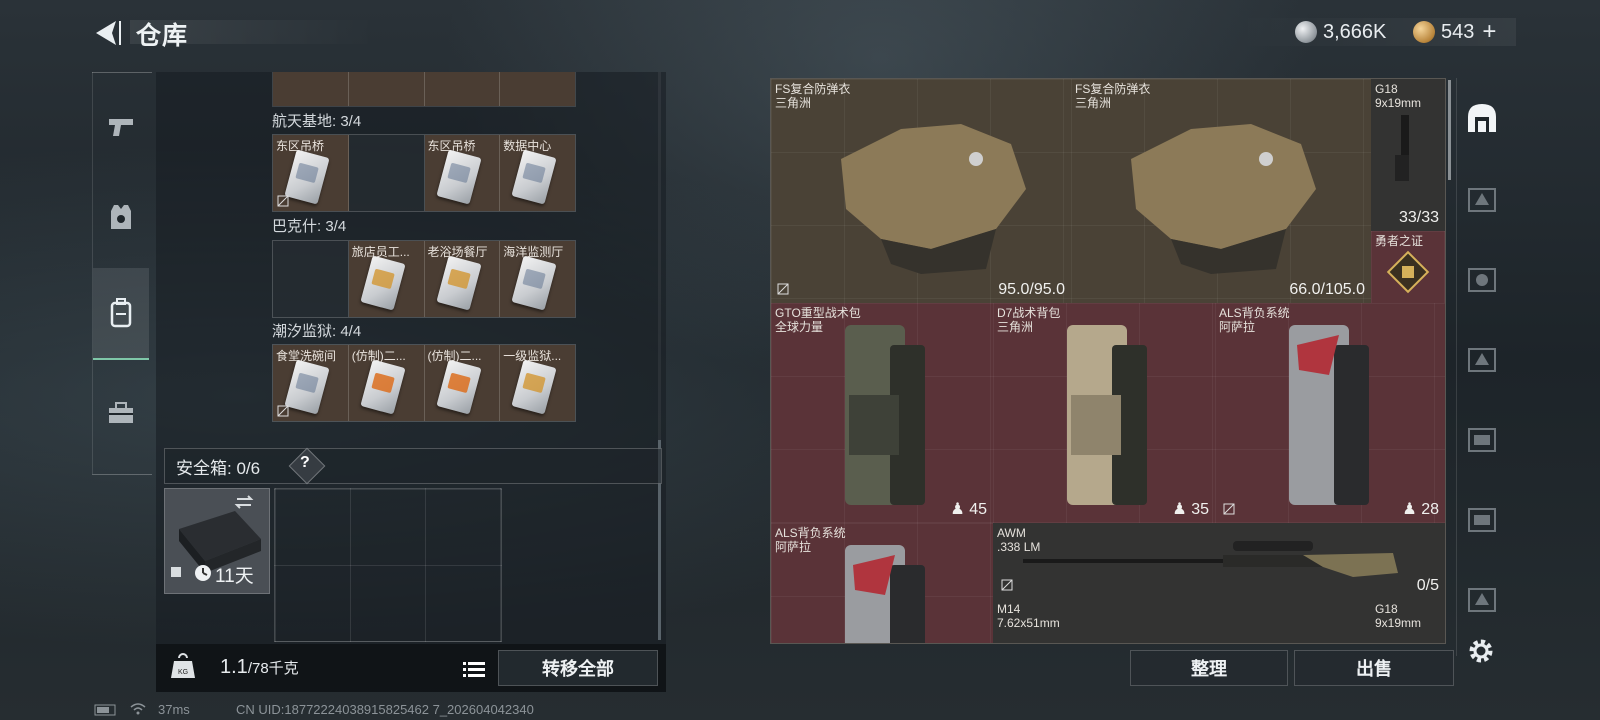 The image size is (1600, 720). I want to click on nav-tab-armor, so click(121, 217).